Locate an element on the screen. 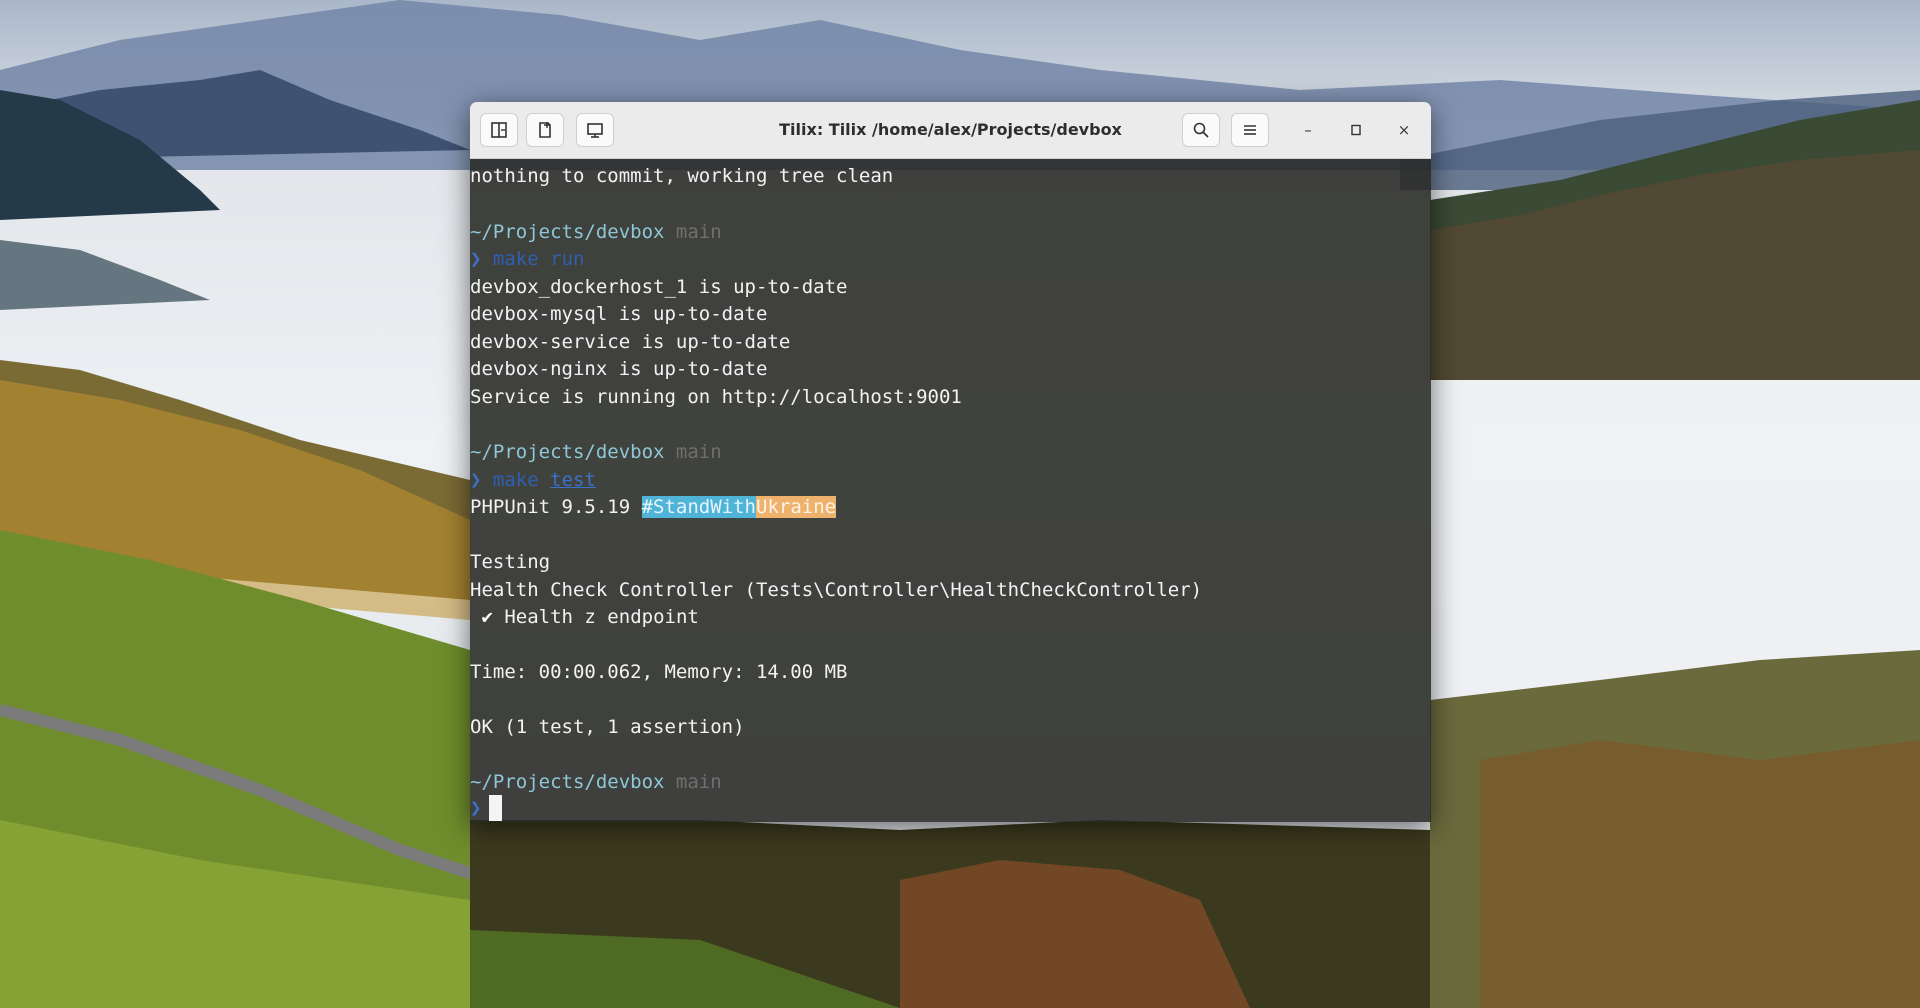  ukraine-tag: Ukraine is located at coordinates (796, 507).